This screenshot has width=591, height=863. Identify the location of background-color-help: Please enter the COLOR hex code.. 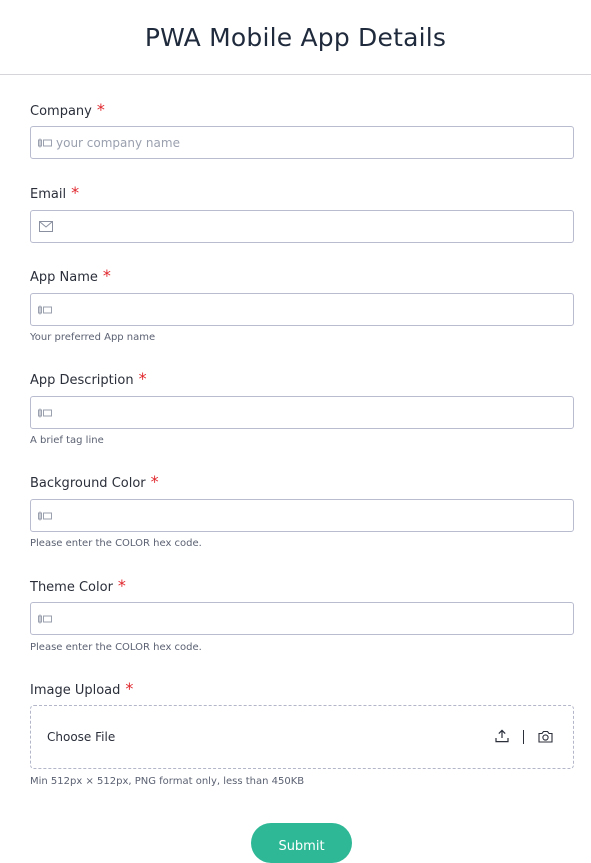
(116, 543).